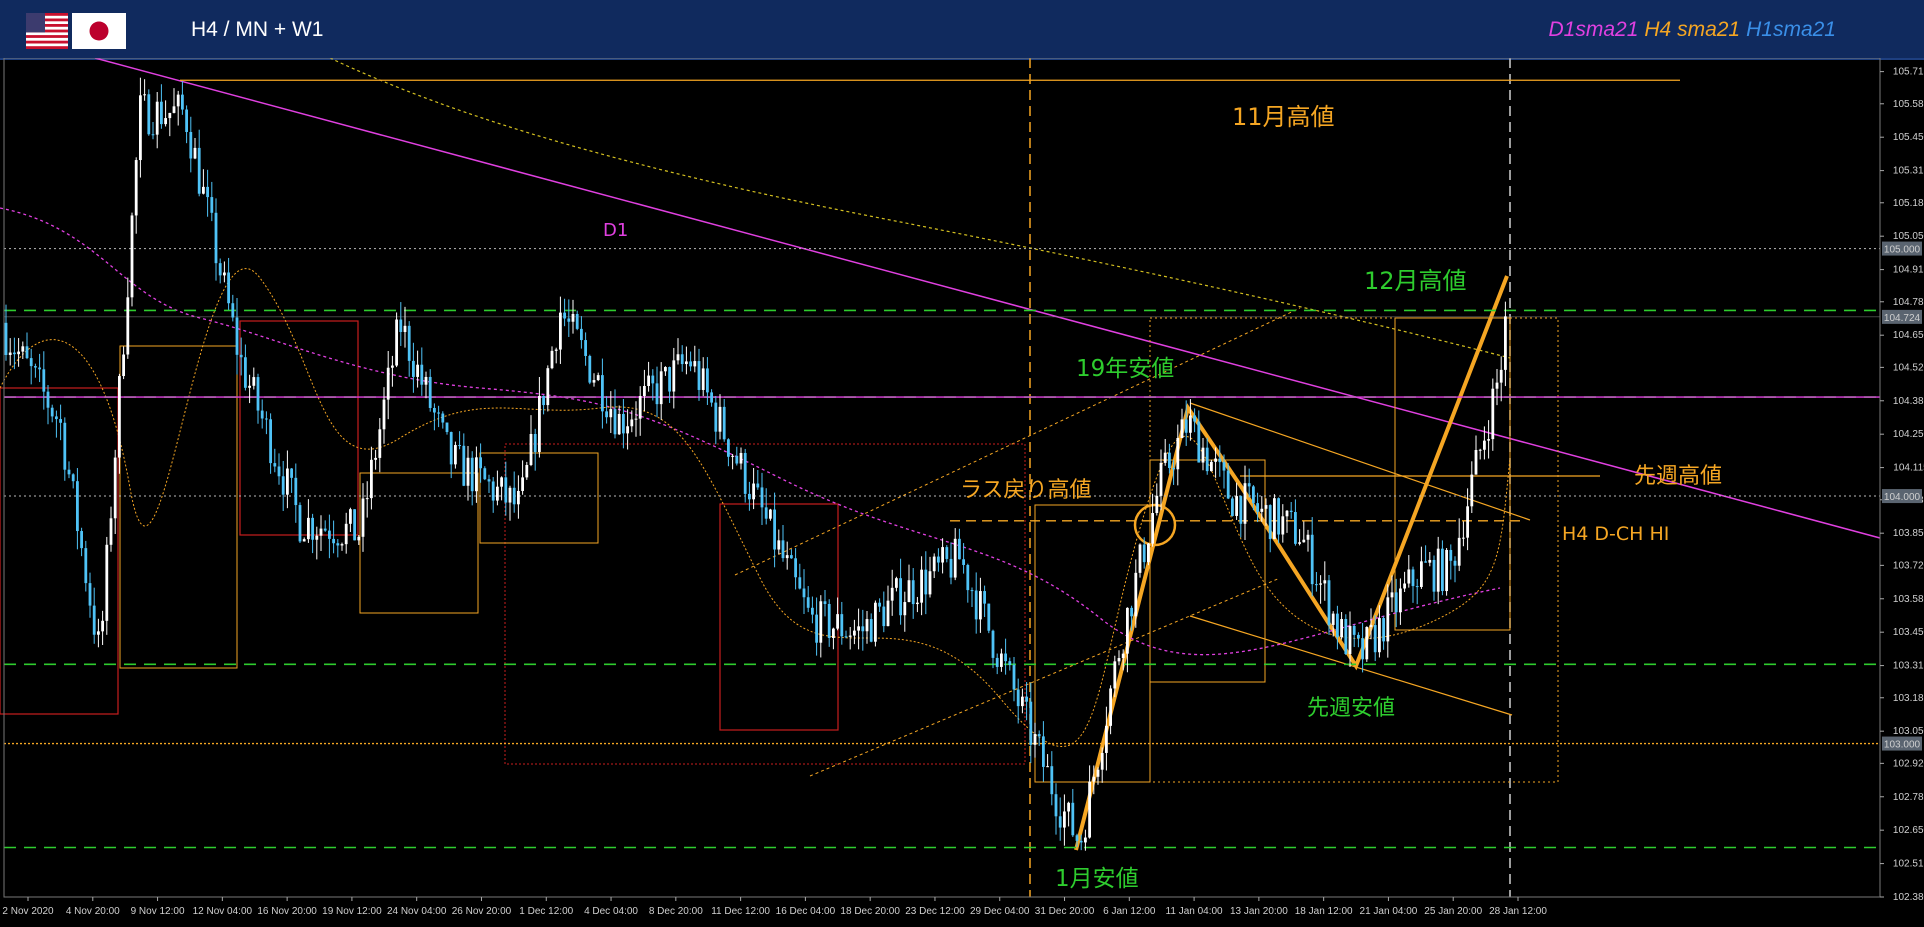 The height and width of the screenshot is (927, 1924). Describe the element at coordinates (76, 31) in the screenshot. I see `currency-flags` at that location.